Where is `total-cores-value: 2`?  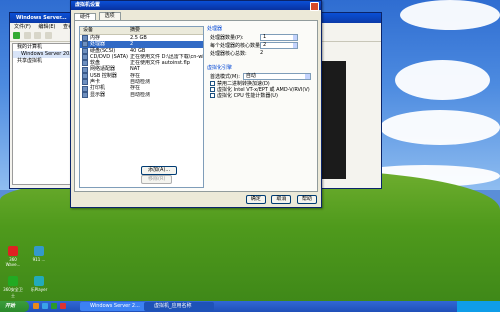 total-cores-value: 2 is located at coordinates (262, 53).